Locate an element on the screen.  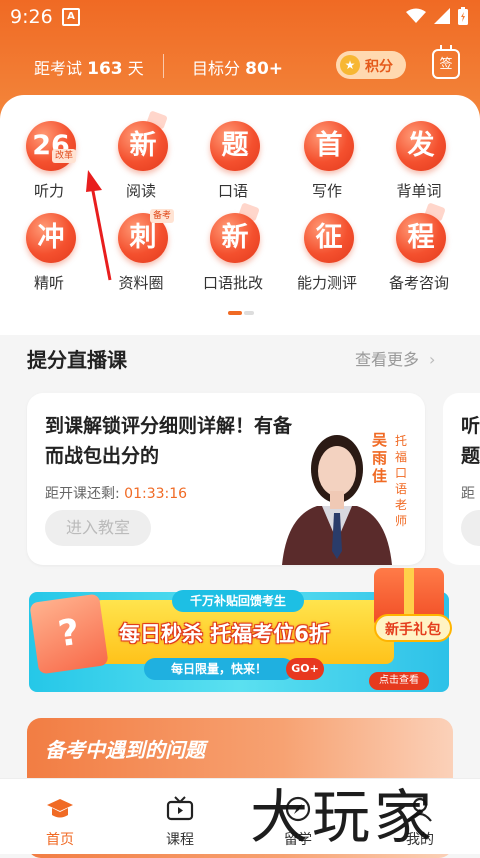
live-countdown: 距开课还剩: 01:33:16 is located at coordinates (116, 493).